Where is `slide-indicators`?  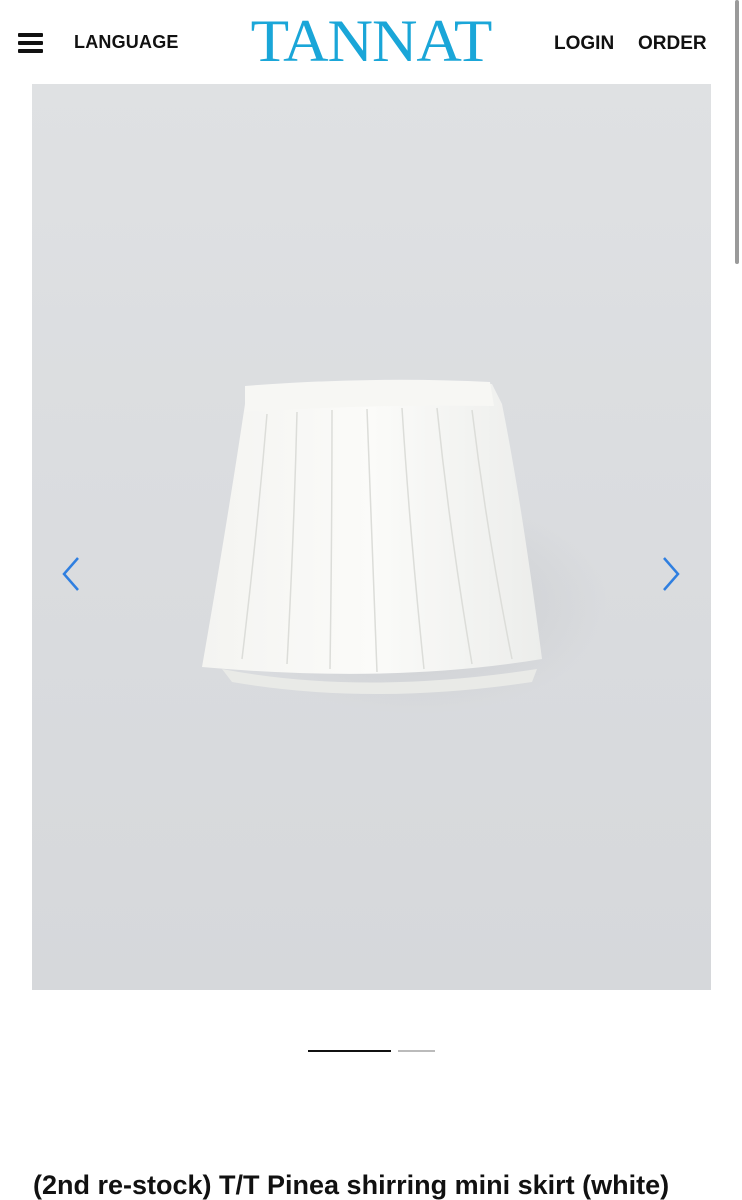 slide-indicators is located at coordinates (371, 1052).